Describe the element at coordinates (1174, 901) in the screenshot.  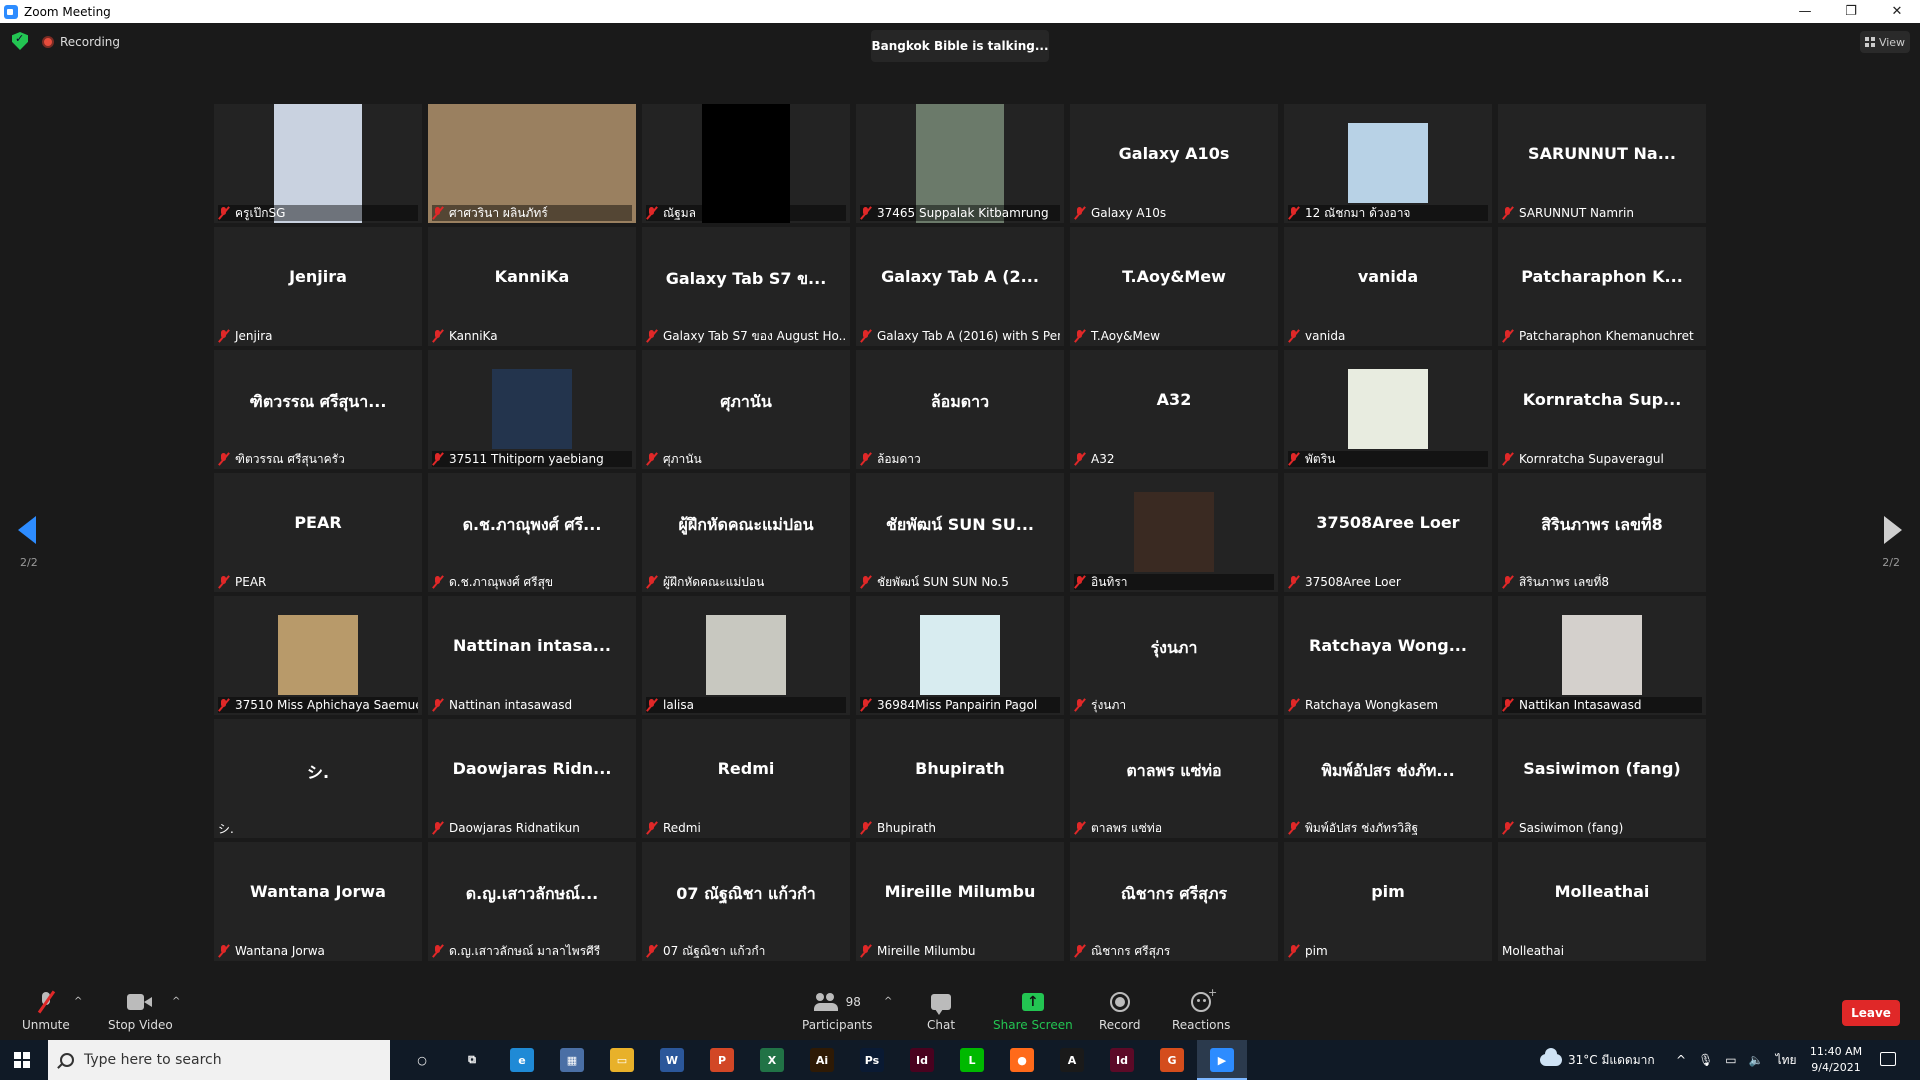
I see `participant-tile: ณิชากร ศรีสุภร ณิชากร ศรีสุภร` at that location.